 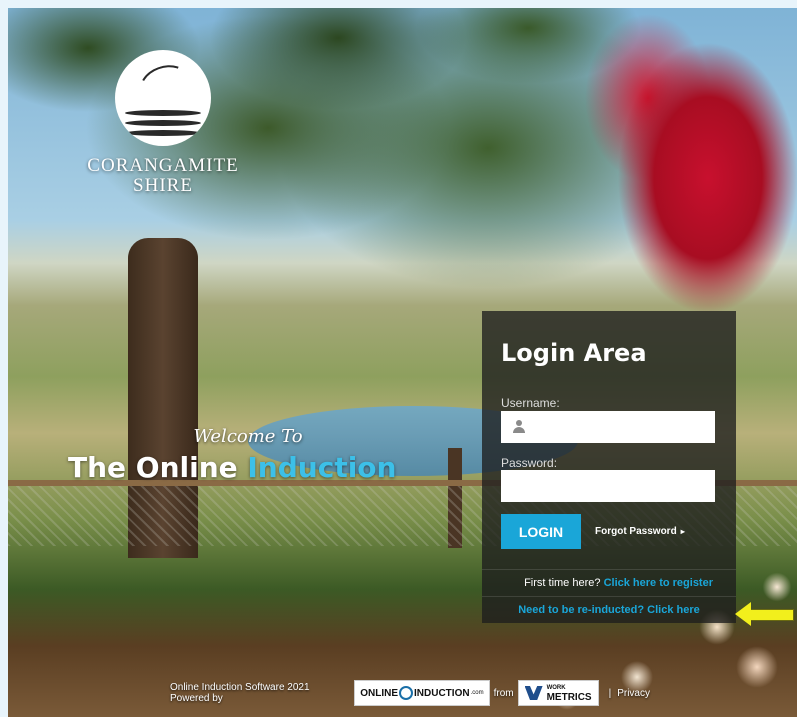 I want to click on register-row: First time here? Click here to register, so click(x=618, y=583).